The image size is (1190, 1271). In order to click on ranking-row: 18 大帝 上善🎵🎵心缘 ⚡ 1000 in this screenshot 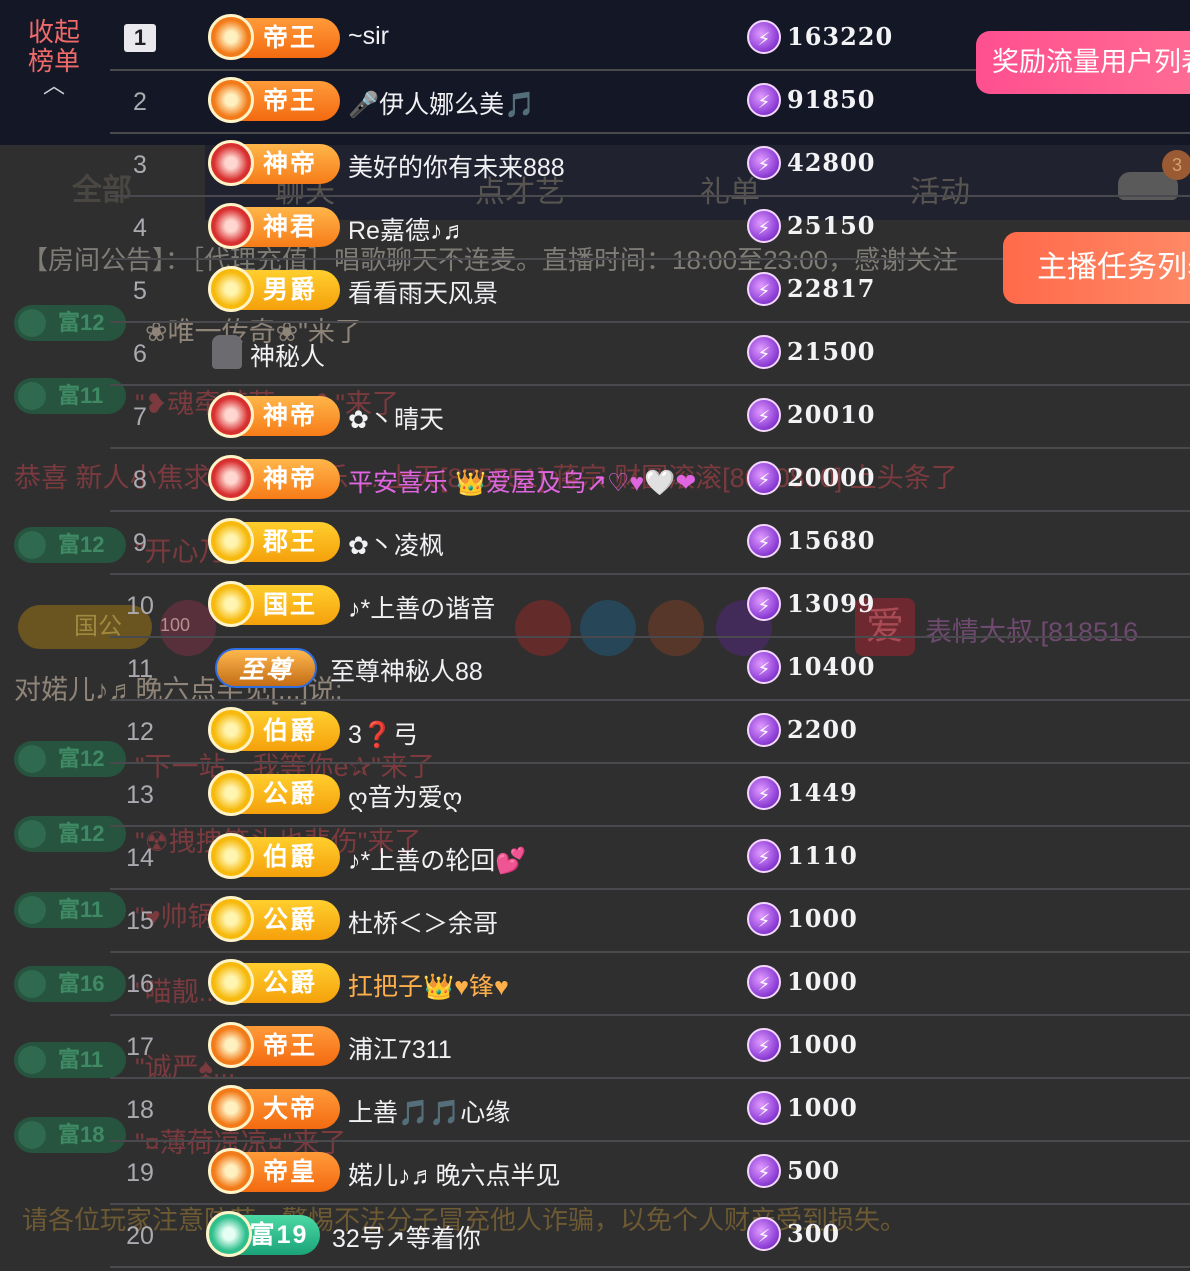, I will do `click(650, 1110)`.